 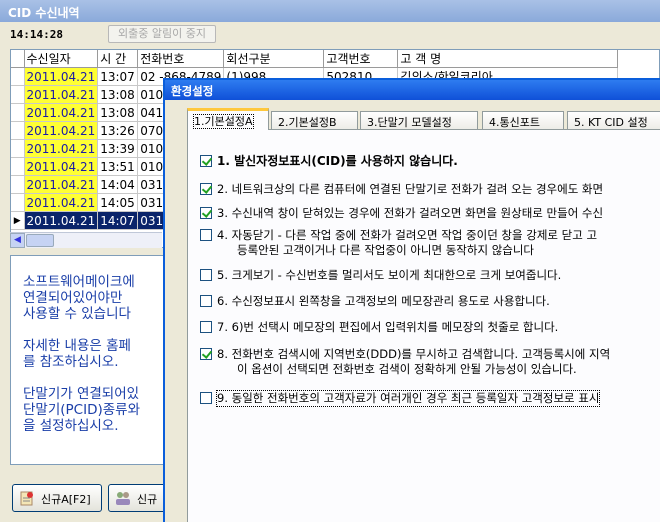 What do you see at coordinates (61, 59) in the screenshot?
I see `col-date: 수신일자` at bounding box center [61, 59].